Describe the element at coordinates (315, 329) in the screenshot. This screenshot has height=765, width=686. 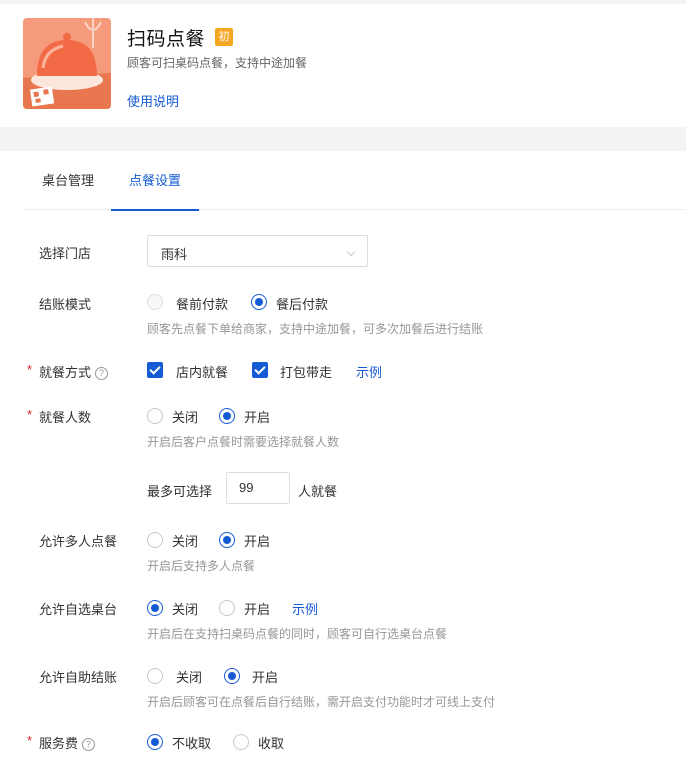
I see `checkout-mode-hint: 顾客先点餐下单给商家，支持中途加餐，可多次加餐后进行结账` at that location.